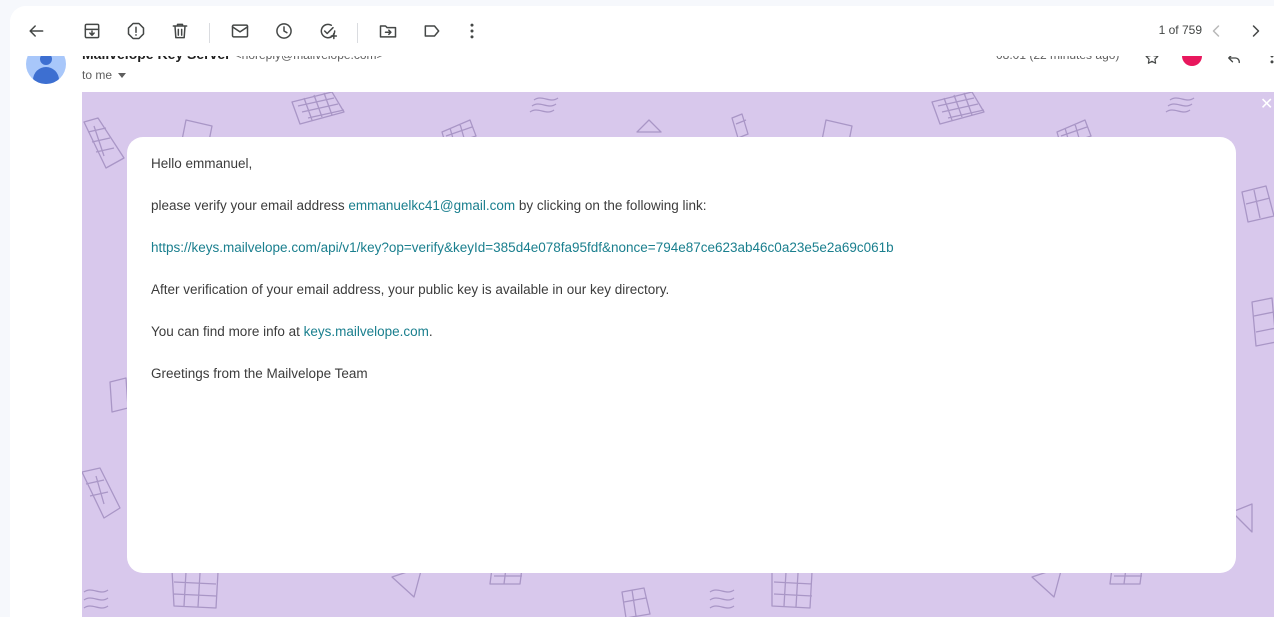 The width and height of the screenshot is (1274, 617). What do you see at coordinates (202, 163) in the screenshot?
I see `greeting-text: Hello emmanuel,` at bounding box center [202, 163].